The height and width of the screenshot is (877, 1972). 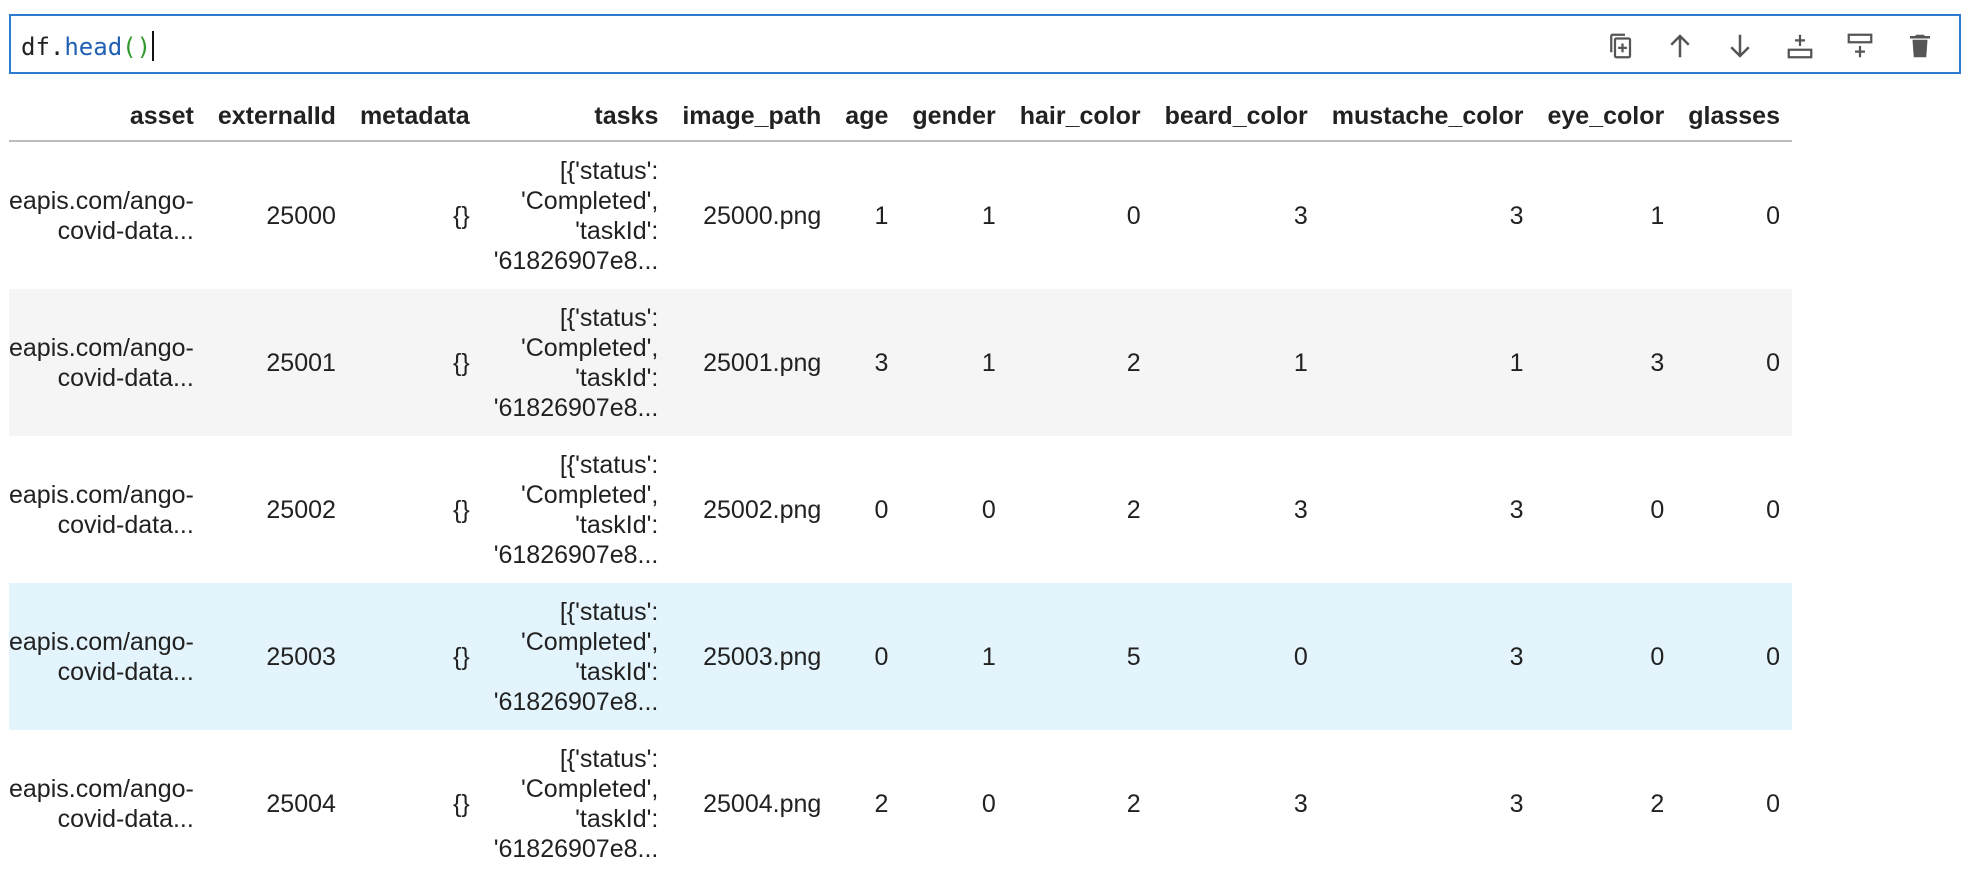 What do you see at coordinates (1236, 117) in the screenshot?
I see `column-header: beard_color` at bounding box center [1236, 117].